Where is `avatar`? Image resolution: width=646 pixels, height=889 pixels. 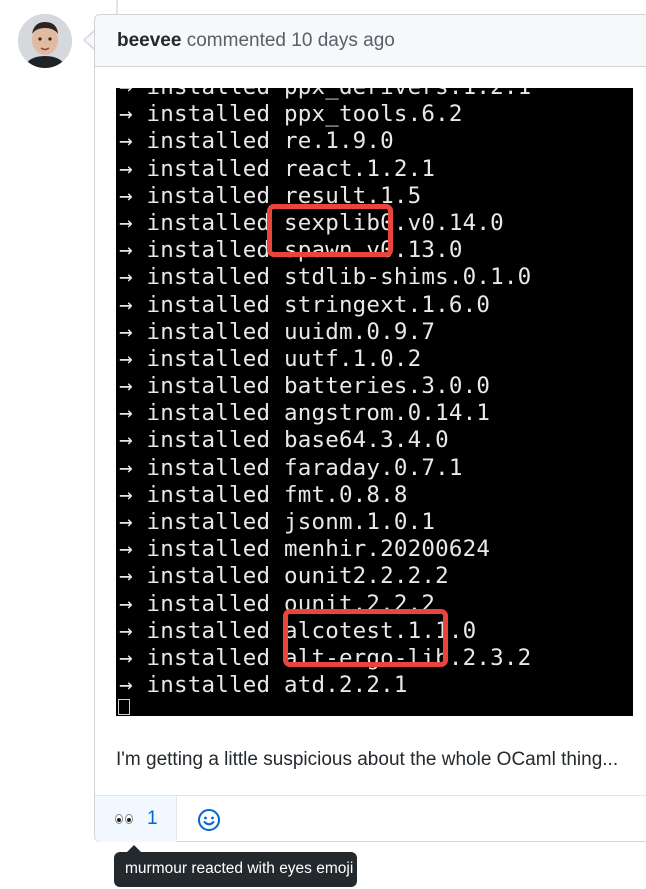
avatar is located at coordinates (45, 41).